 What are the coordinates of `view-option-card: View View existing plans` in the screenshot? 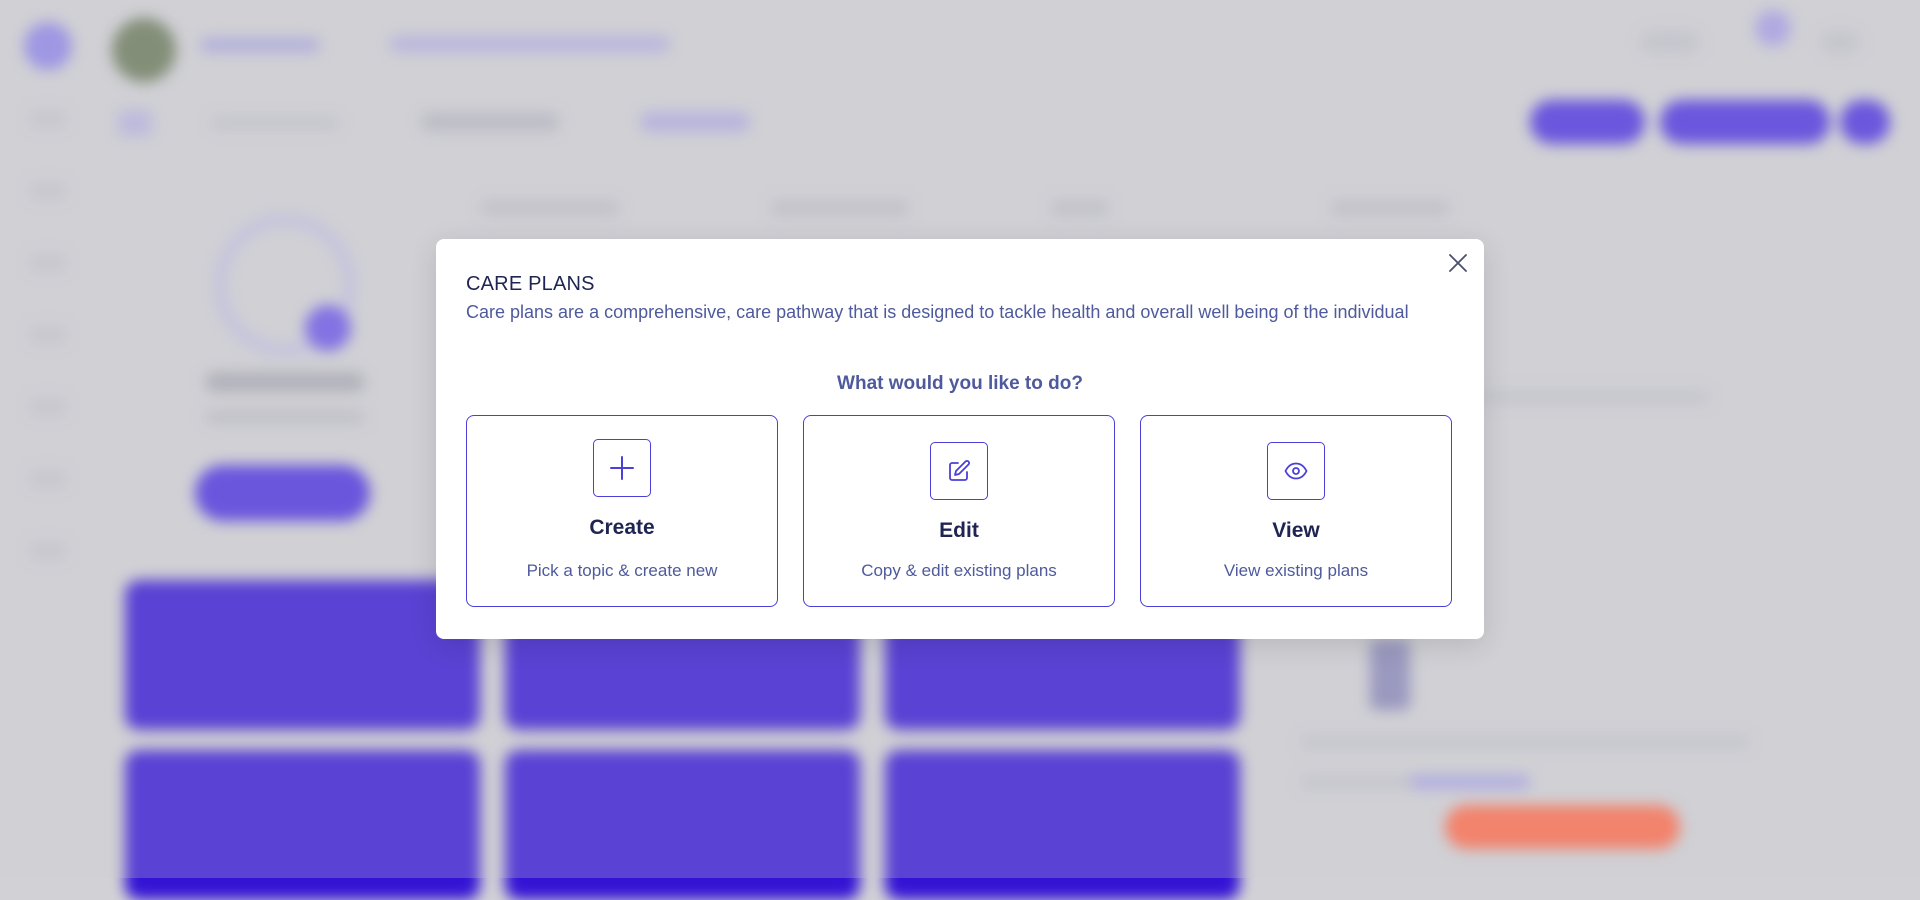 It's located at (1296, 511).